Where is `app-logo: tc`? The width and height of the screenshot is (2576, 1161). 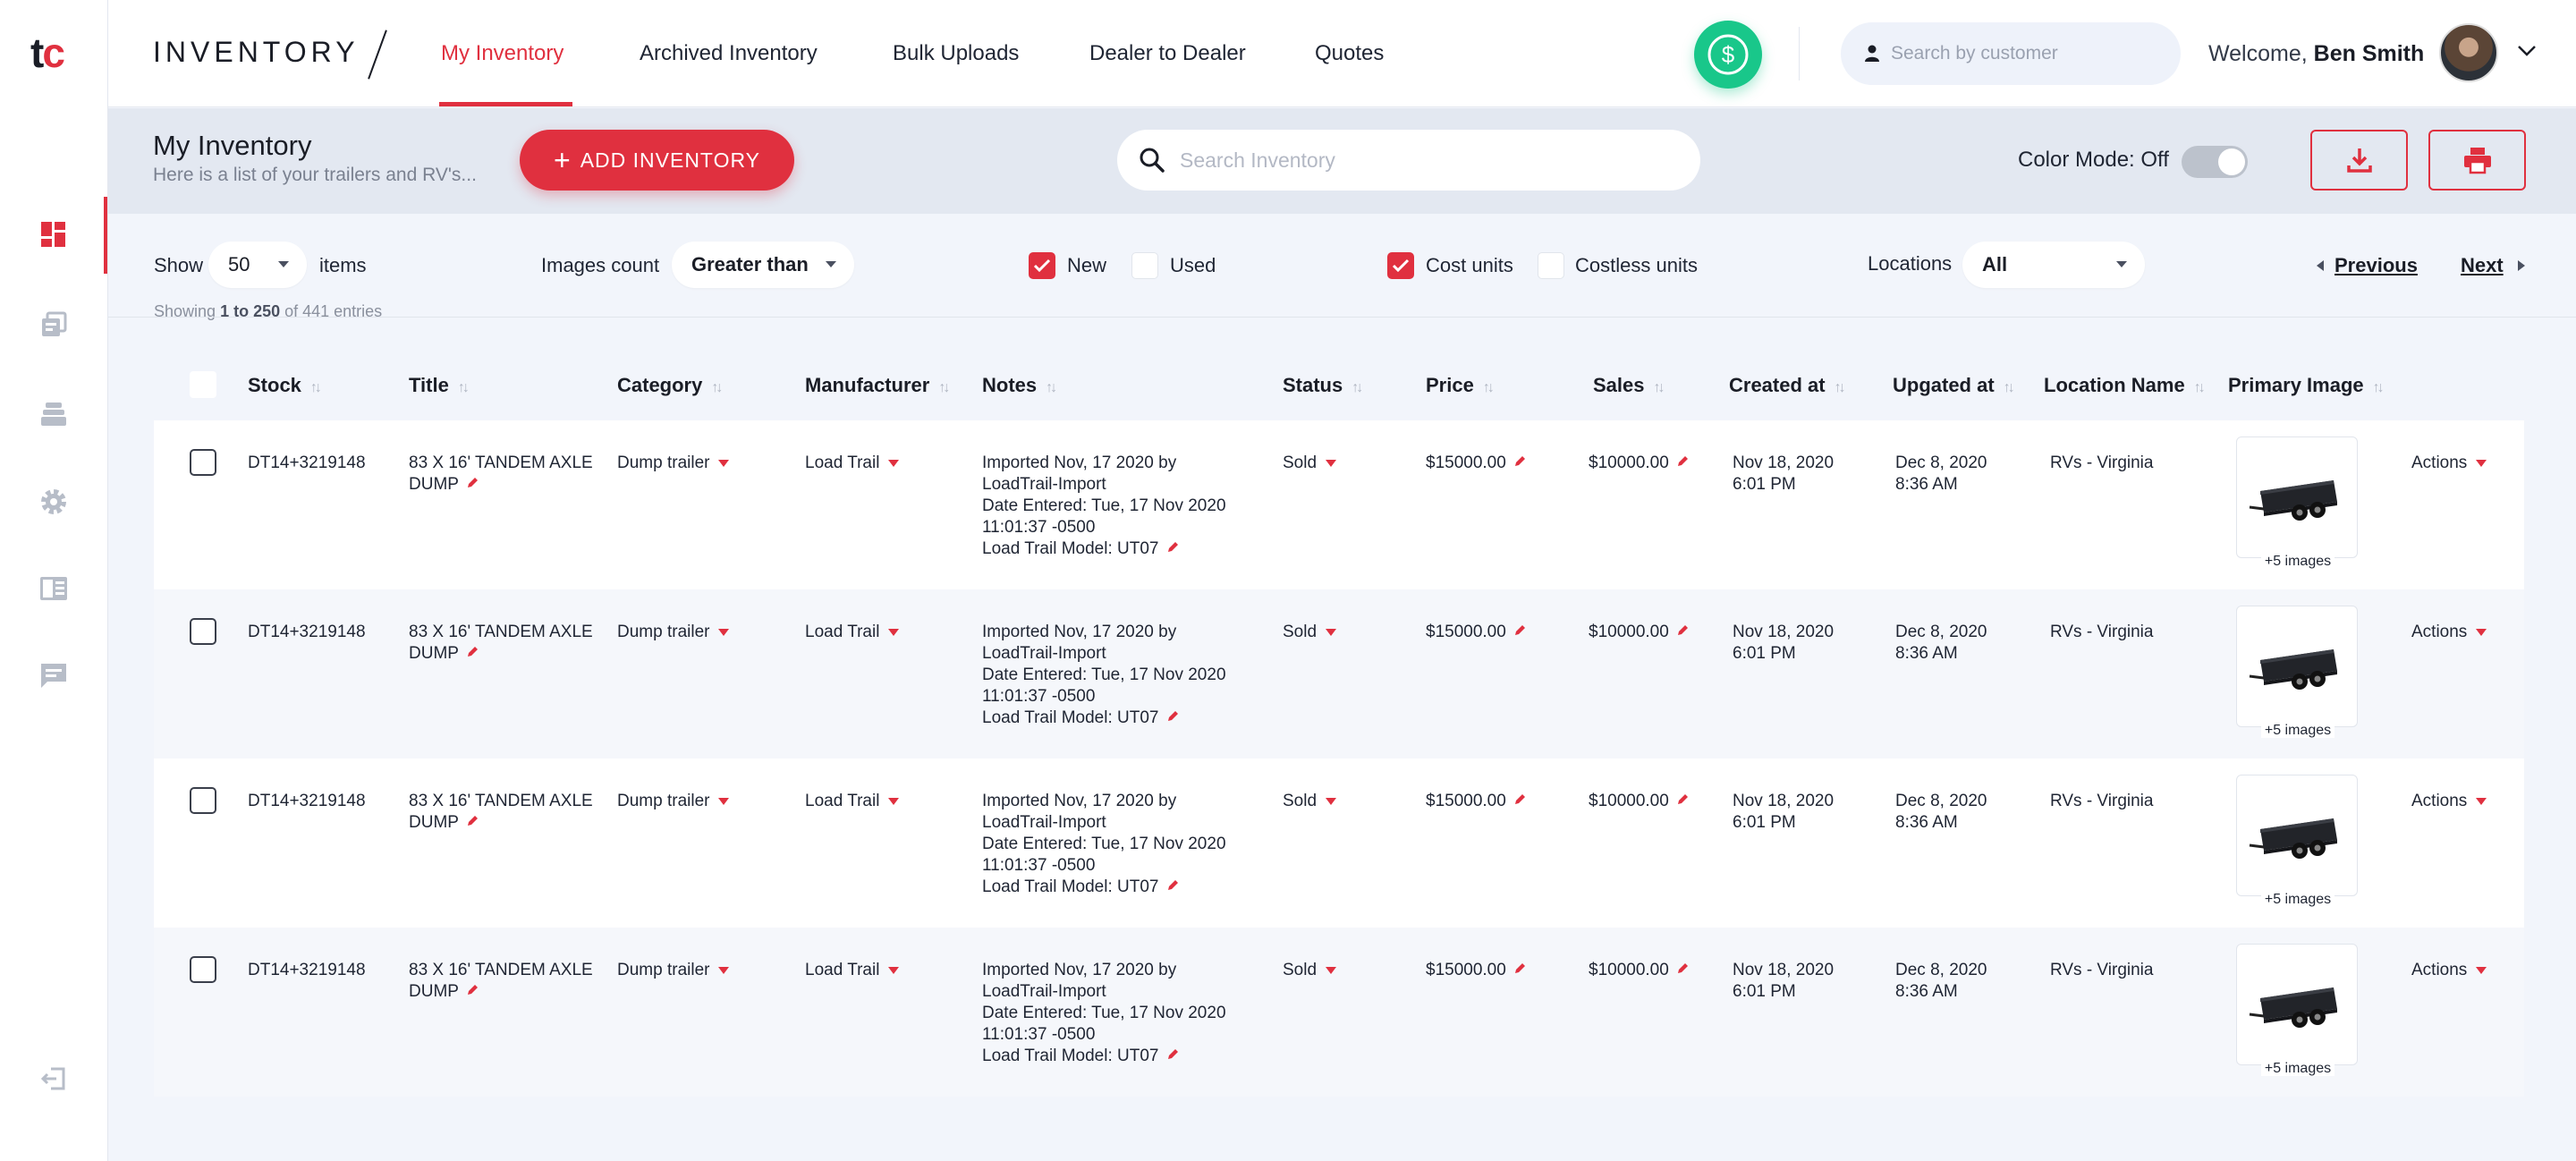
app-logo: tc is located at coordinates (47, 53).